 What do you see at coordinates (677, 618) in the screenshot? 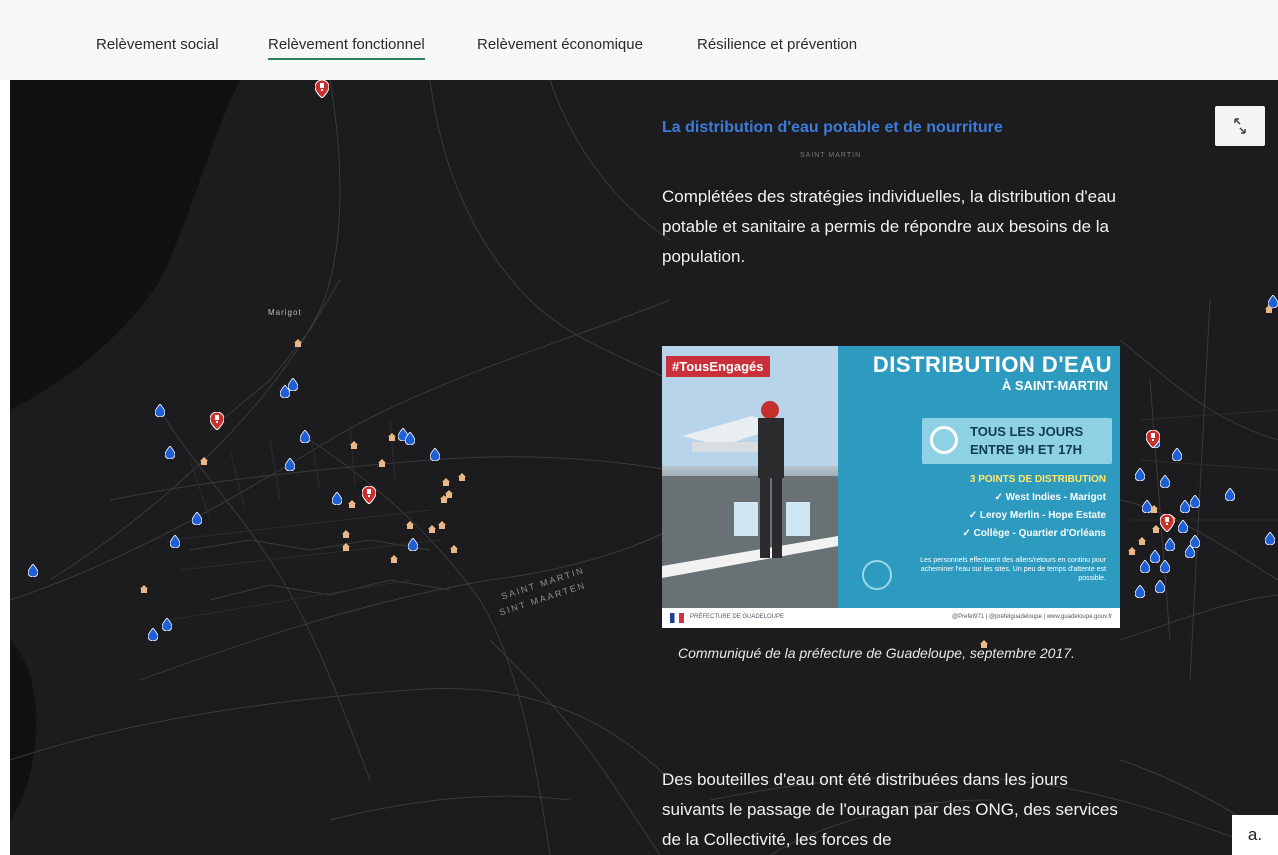
I see `french-flag-icon` at bounding box center [677, 618].